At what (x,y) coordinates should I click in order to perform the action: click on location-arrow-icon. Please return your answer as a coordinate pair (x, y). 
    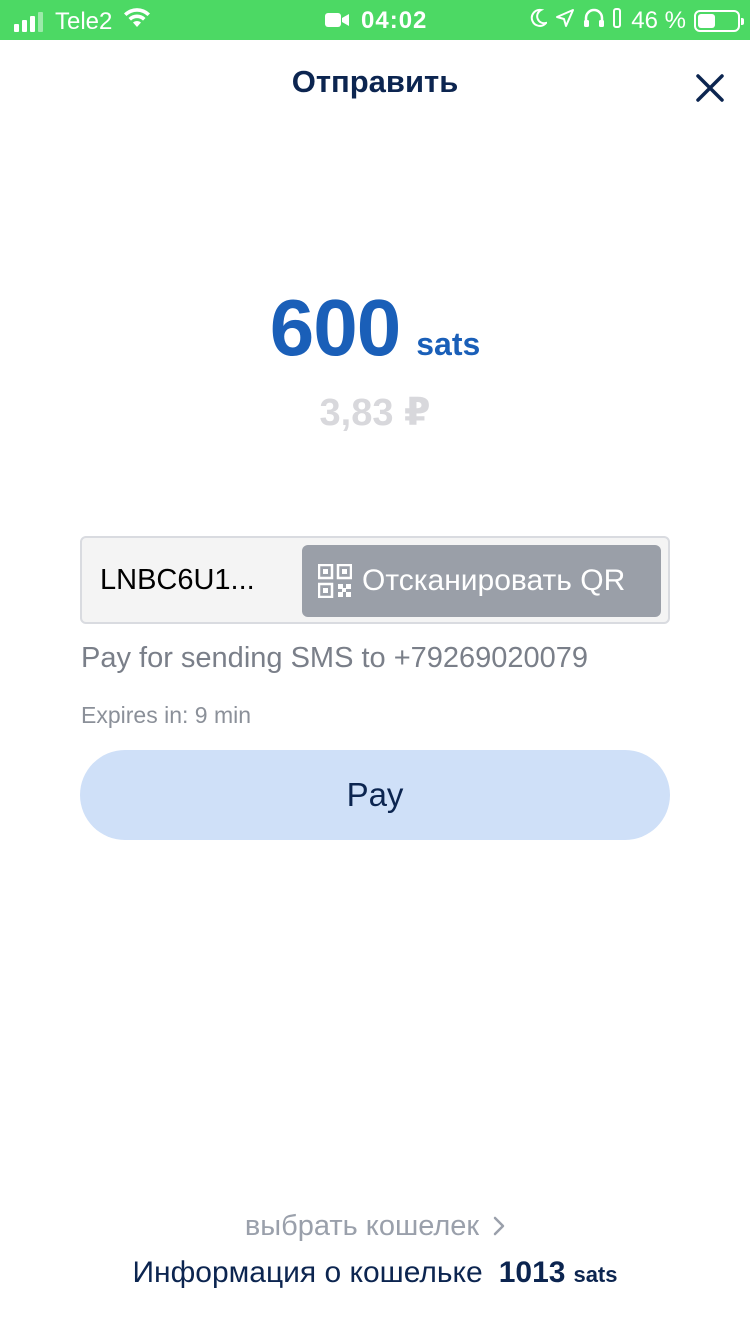
    Looking at the image, I should click on (565, 21).